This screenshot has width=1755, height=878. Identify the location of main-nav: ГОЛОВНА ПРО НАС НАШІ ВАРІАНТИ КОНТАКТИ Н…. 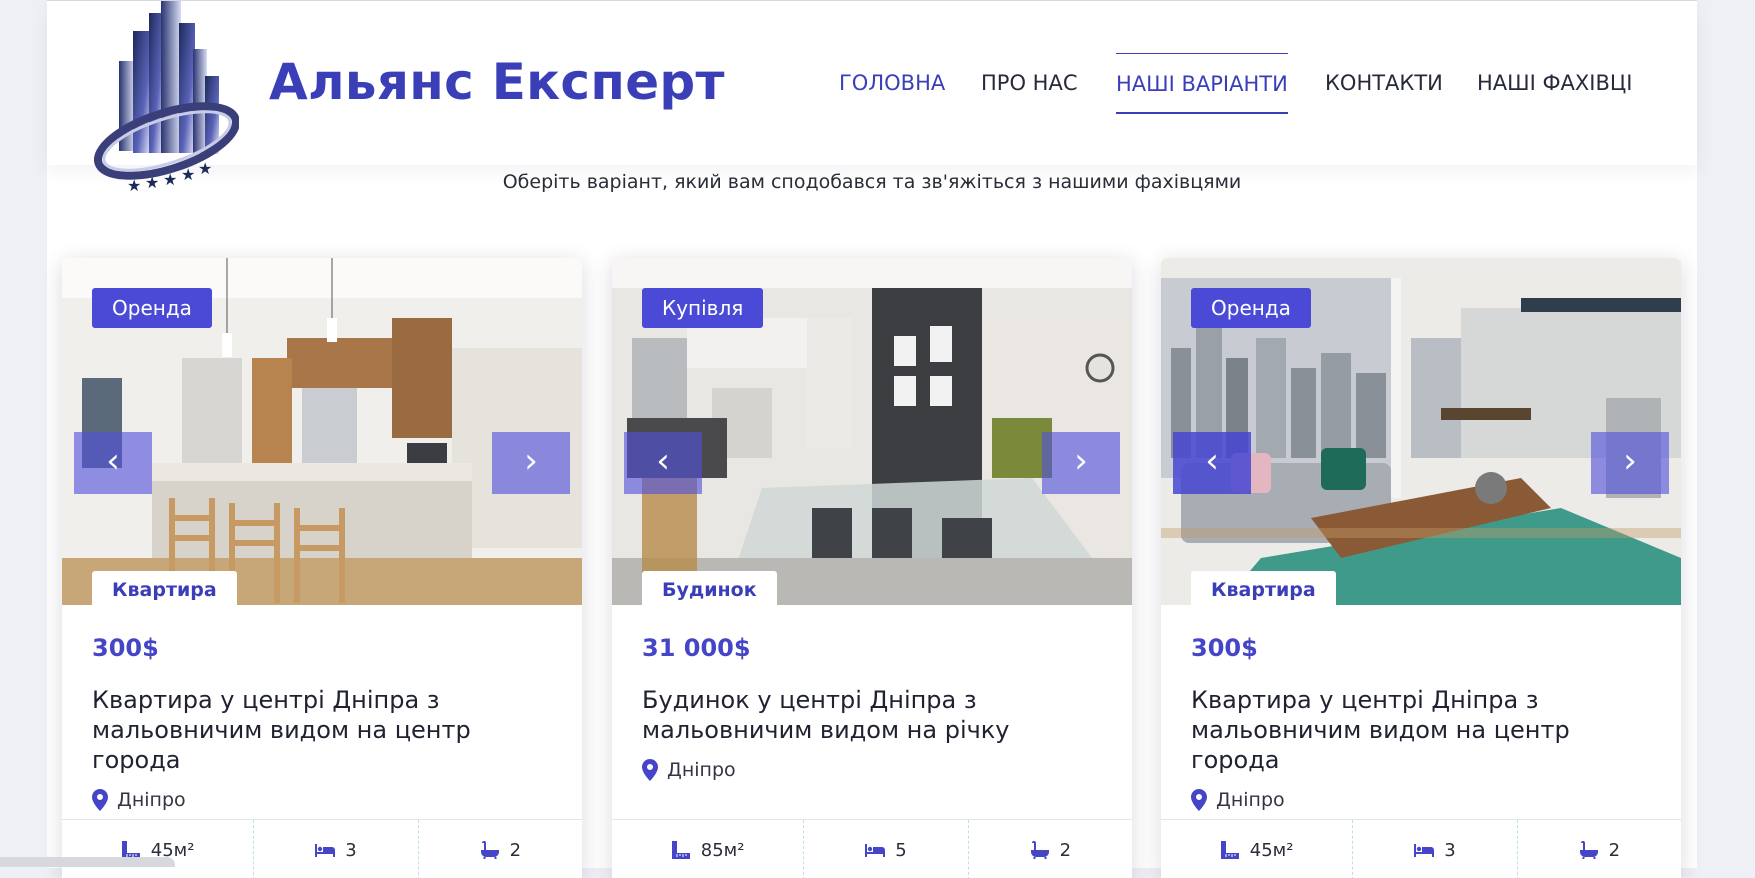
(872, 83).